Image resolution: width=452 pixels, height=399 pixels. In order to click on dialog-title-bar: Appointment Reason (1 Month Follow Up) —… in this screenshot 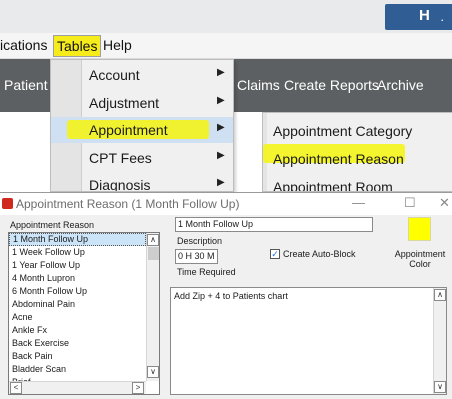, I will do `click(226, 204)`.